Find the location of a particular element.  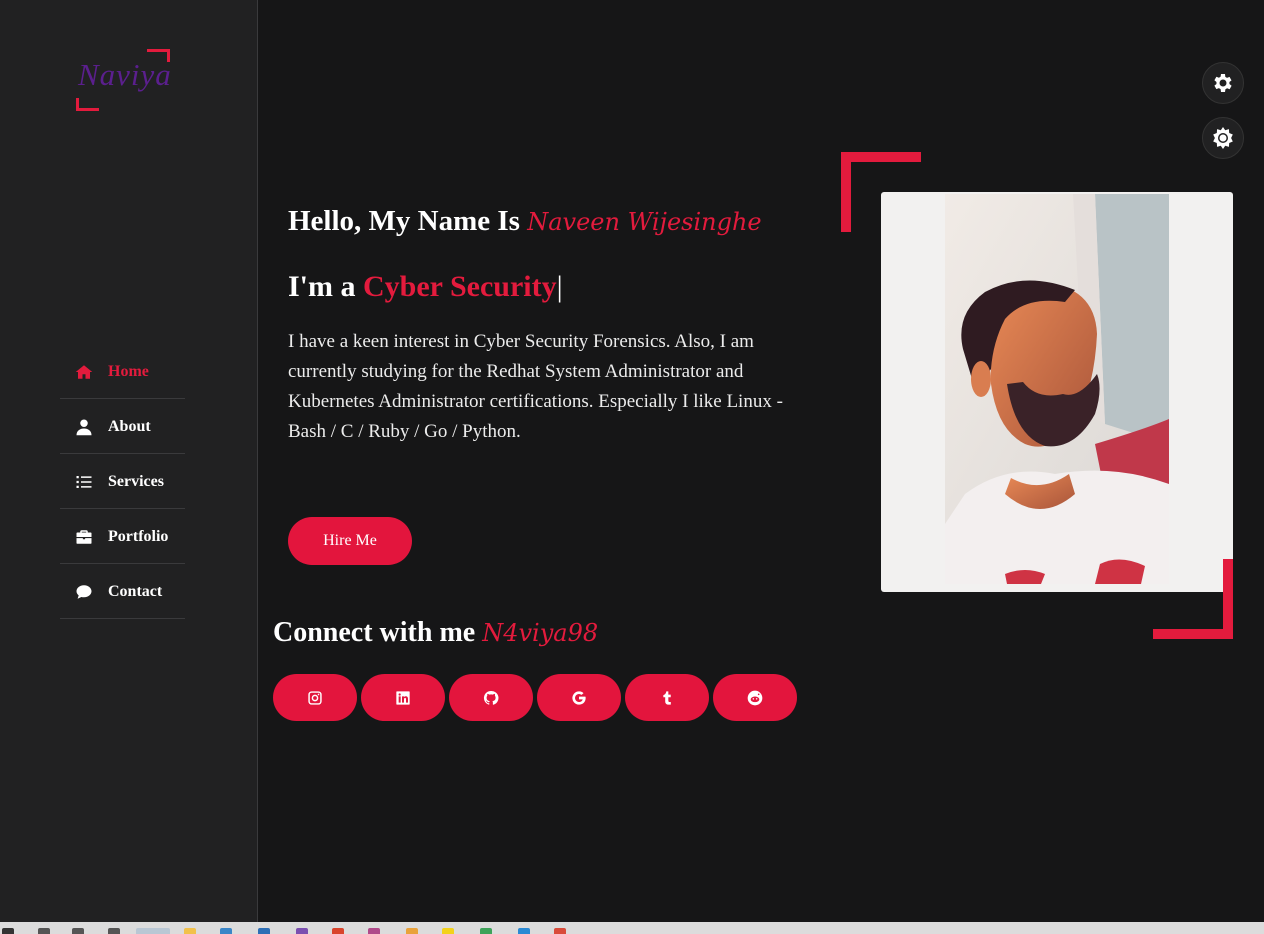

start-icon is located at coordinates (8, 931).